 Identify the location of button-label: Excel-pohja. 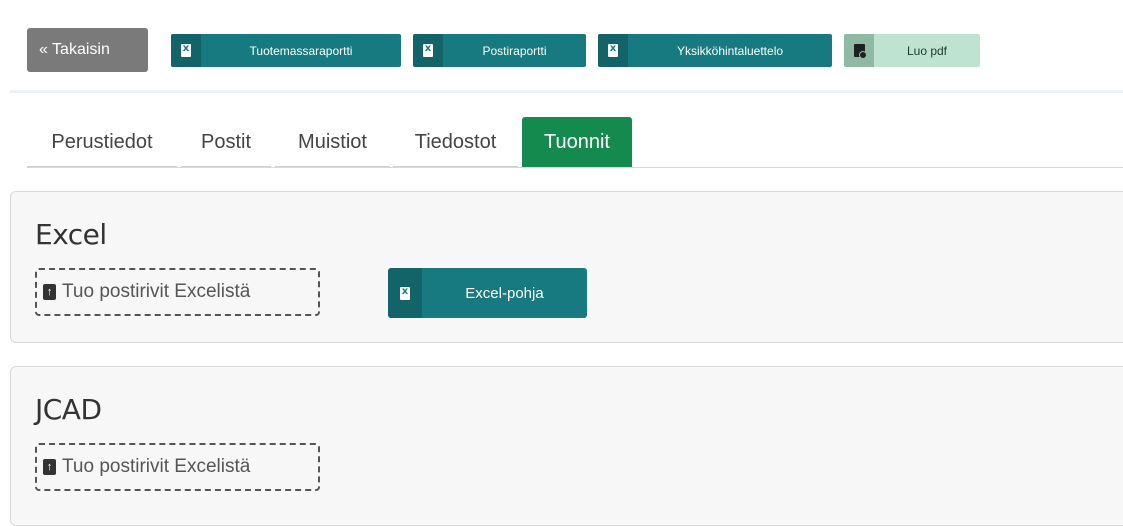
(504, 293).